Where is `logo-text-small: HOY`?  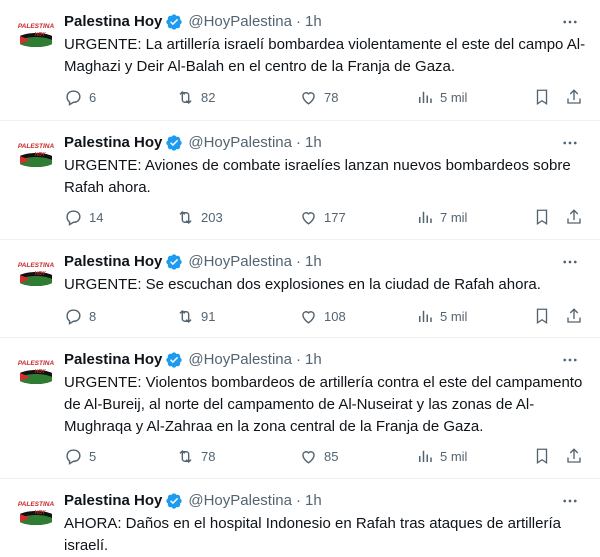 logo-text-small: HOY is located at coordinates (41, 155).